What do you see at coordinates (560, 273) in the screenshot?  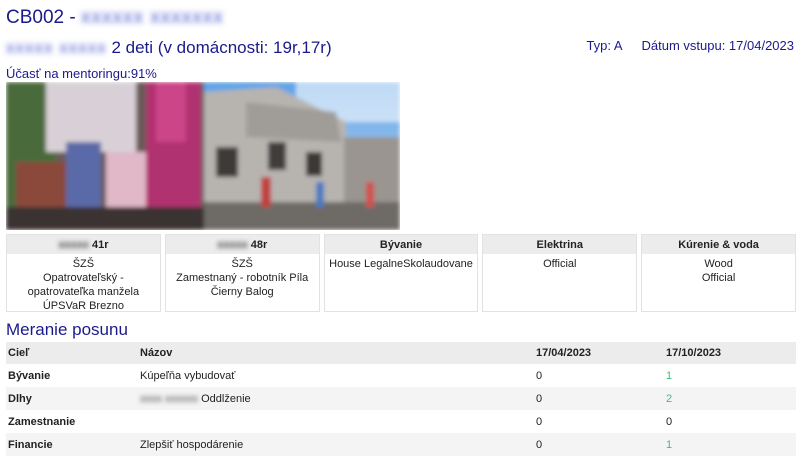 I see `electricity-card: Elektrina Official` at bounding box center [560, 273].